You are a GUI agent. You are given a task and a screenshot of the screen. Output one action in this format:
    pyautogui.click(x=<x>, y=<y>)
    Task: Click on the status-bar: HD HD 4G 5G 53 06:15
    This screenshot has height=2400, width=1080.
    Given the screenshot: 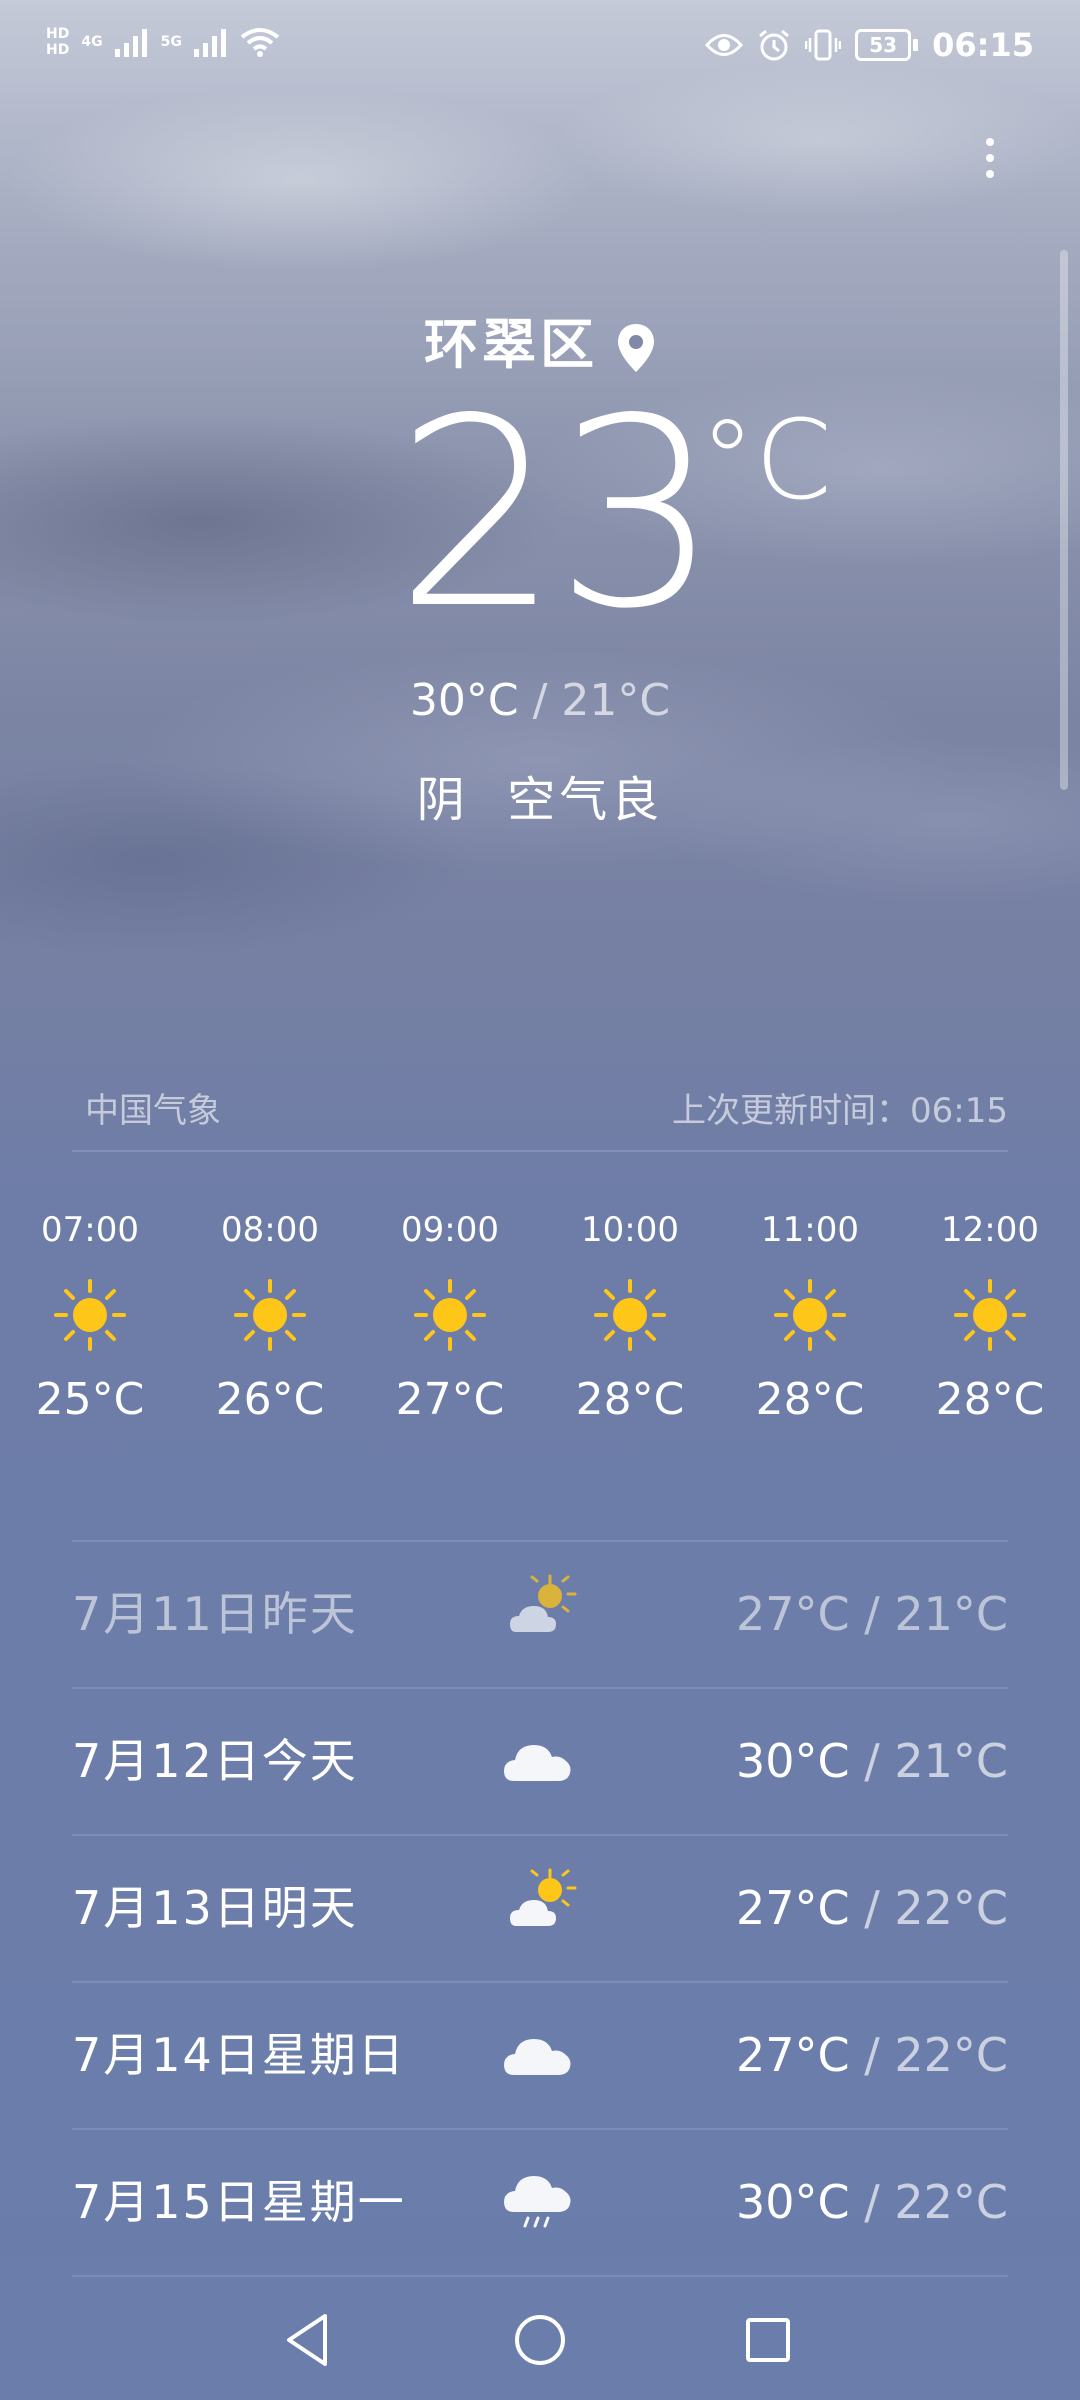 What is the action you would take?
    pyautogui.click(x=540, y=50)
    